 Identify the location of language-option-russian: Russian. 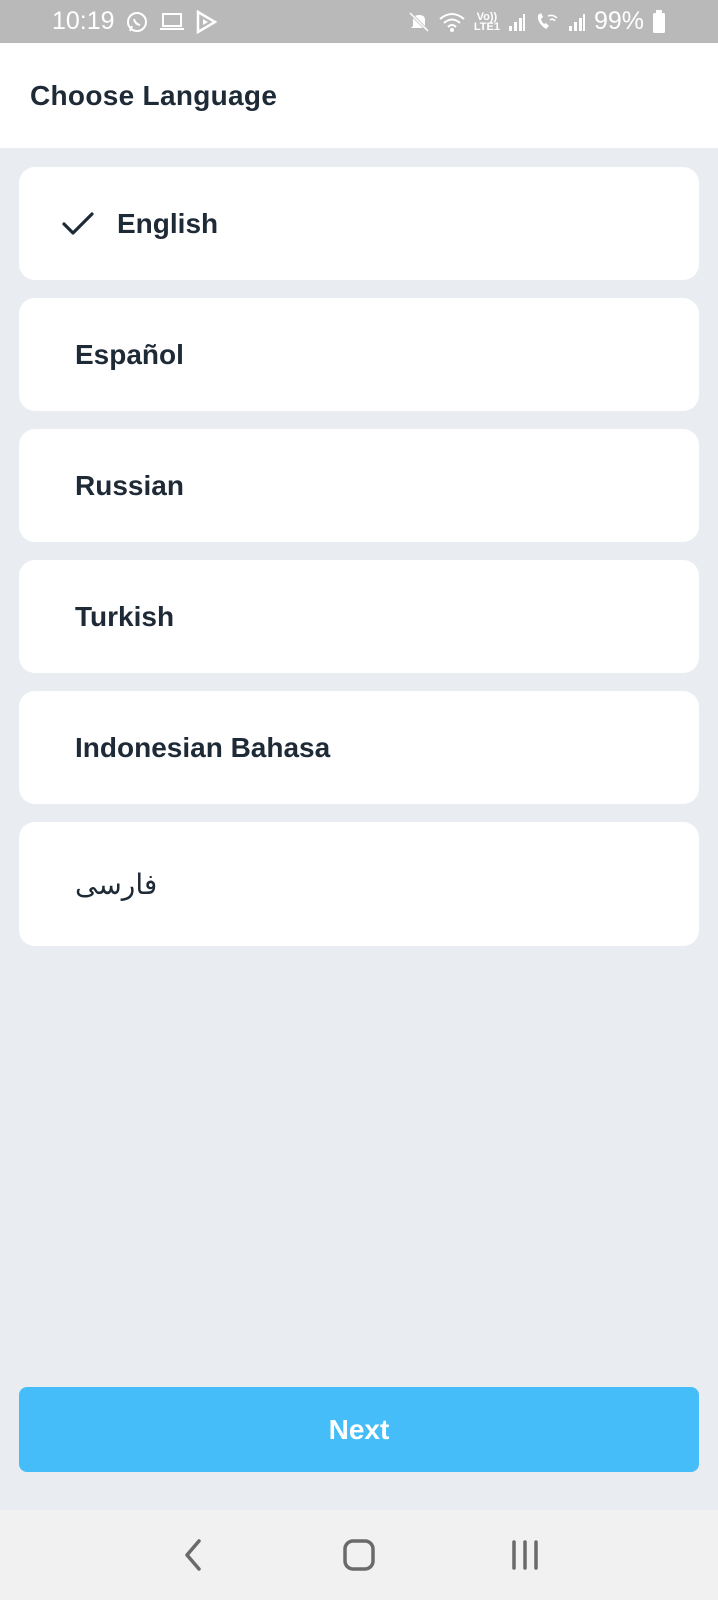
(359, 485).